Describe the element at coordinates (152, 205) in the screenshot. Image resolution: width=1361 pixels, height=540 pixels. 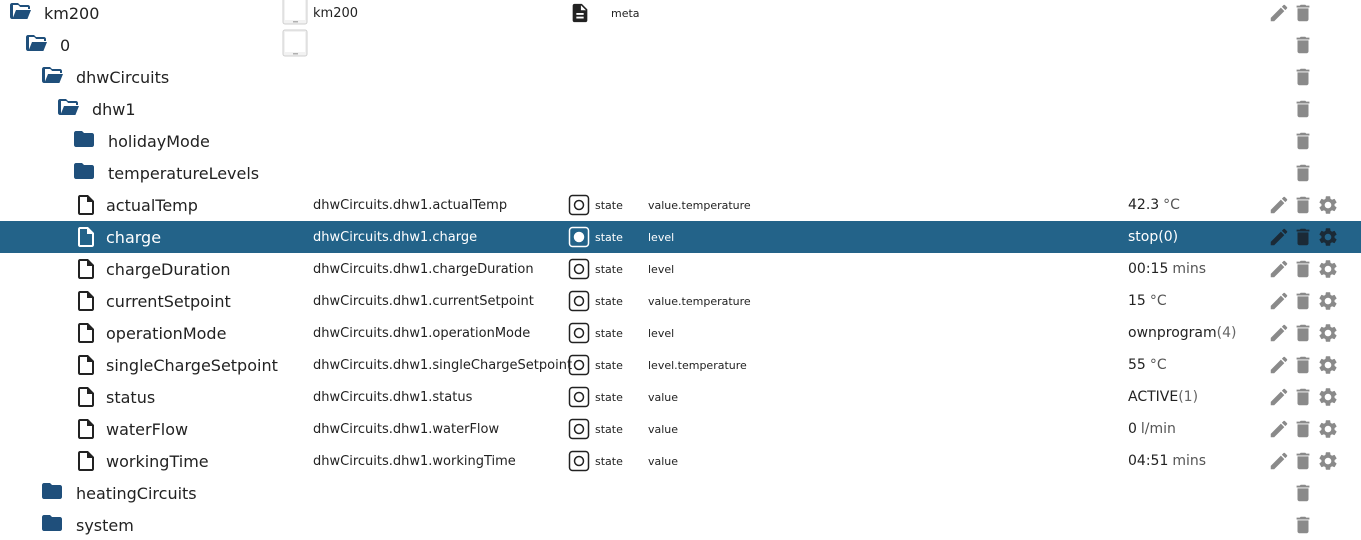
I see `tree-item-name: actualTemp` at that location.